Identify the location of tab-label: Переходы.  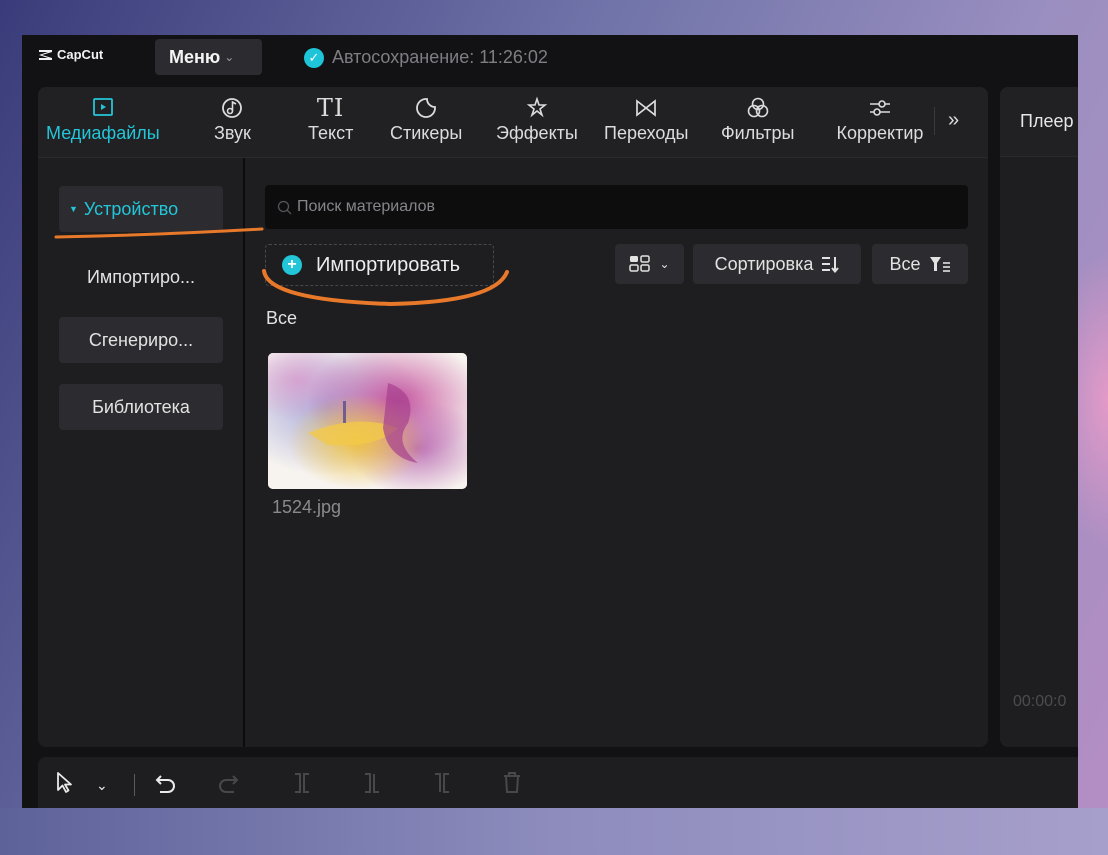
(646, 133).